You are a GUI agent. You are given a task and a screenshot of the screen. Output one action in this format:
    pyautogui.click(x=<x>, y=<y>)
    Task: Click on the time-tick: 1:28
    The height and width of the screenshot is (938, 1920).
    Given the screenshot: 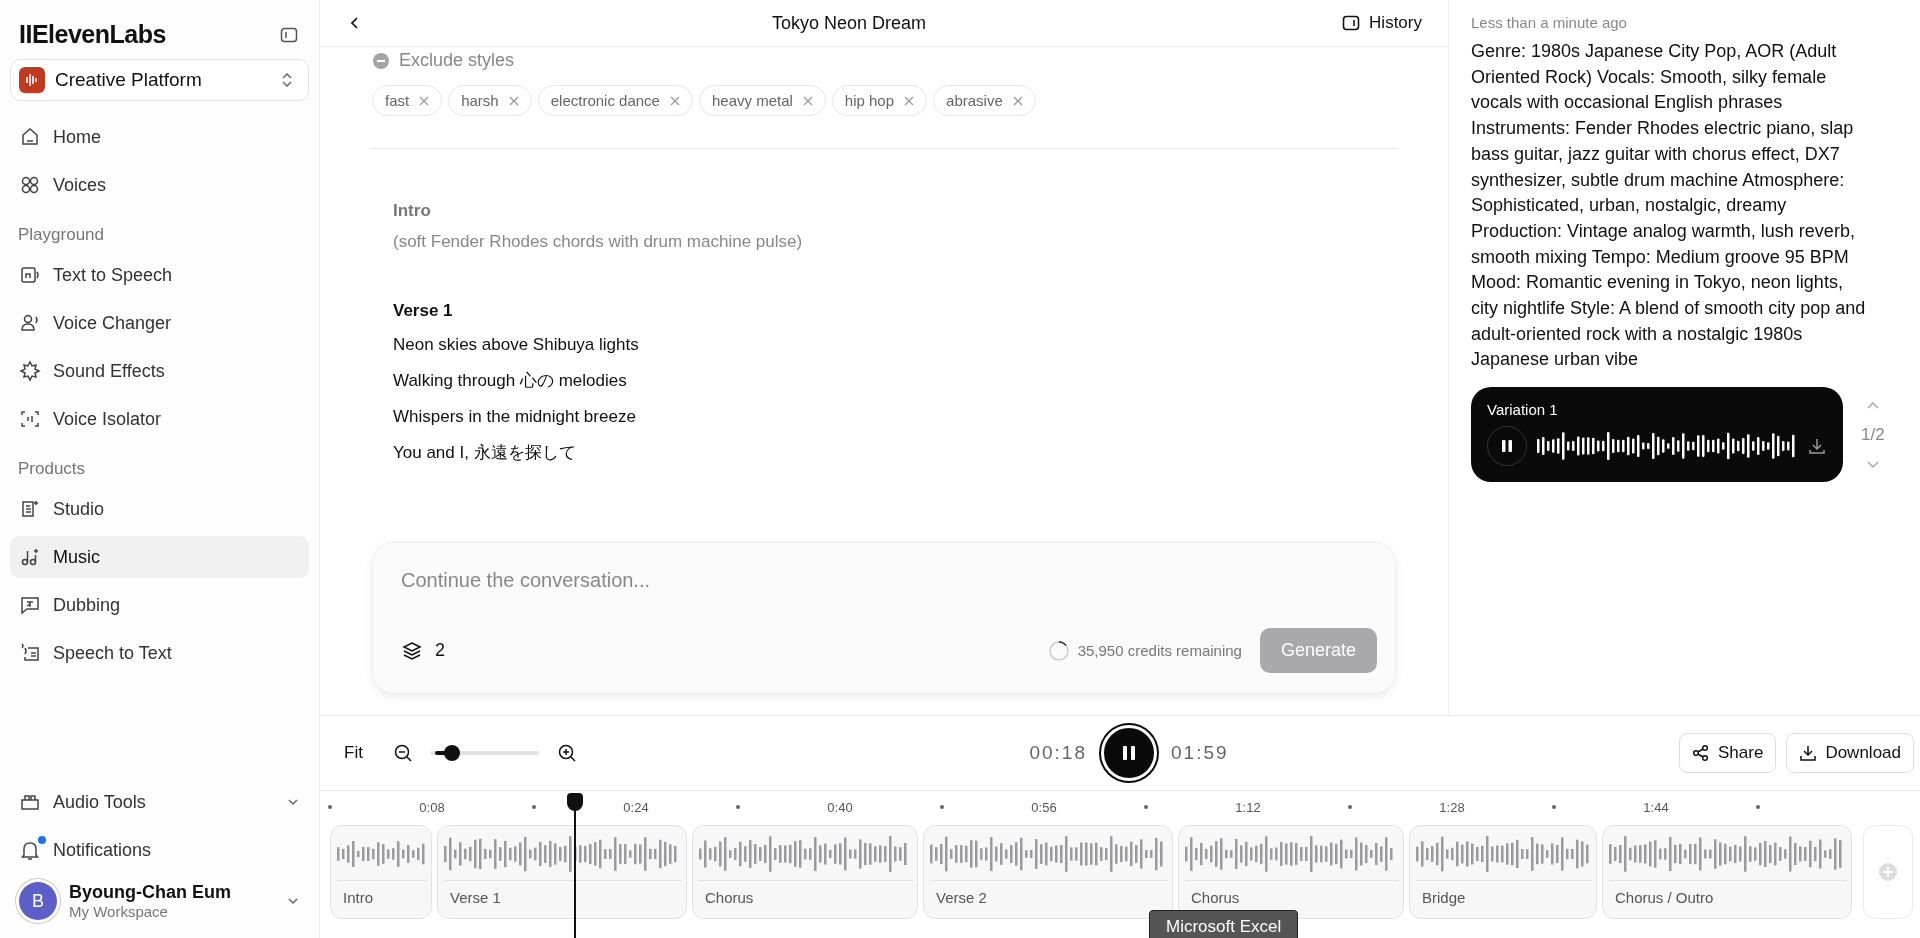 What is the action you would take?
    pyautogui.click(x=1452, y=807)
    